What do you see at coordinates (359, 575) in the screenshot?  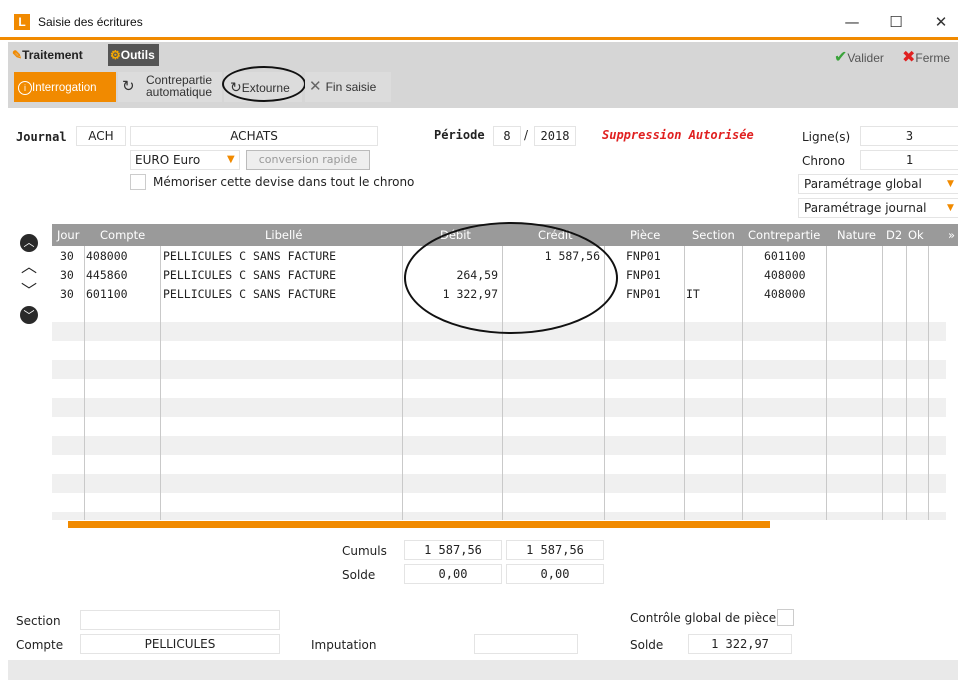 I see `solde-label: Solde` at bounding box center [359, 575].